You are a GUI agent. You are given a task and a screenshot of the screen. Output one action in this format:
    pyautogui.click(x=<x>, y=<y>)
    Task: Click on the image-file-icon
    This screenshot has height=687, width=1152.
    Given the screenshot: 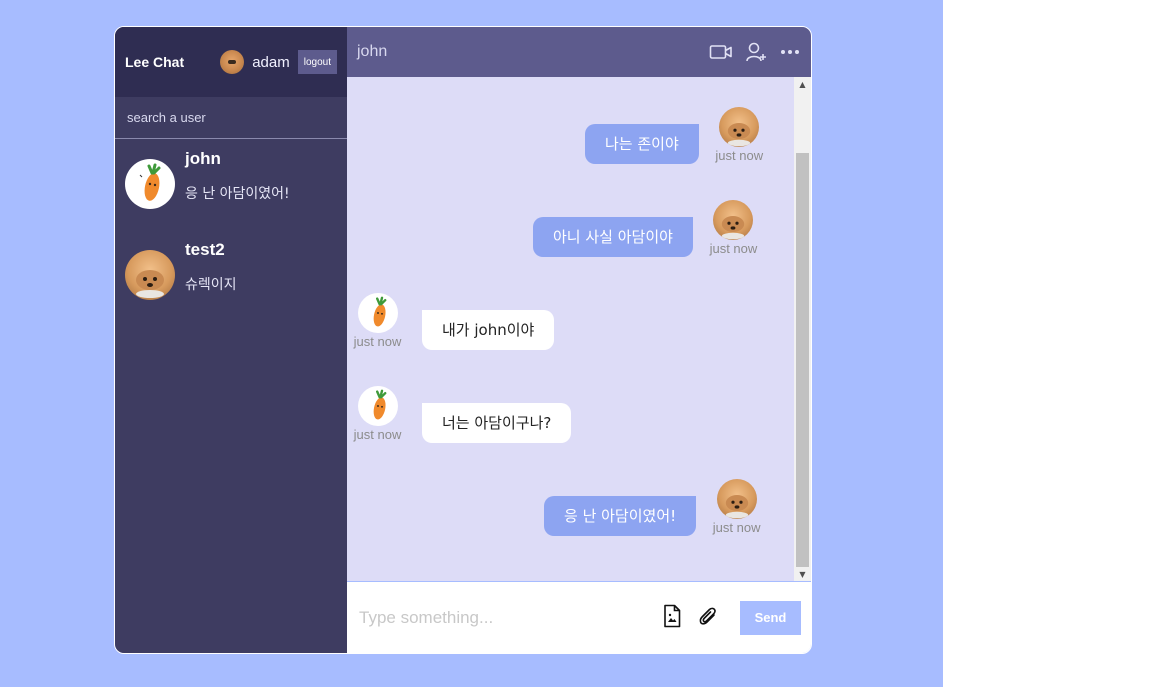 What is the action you would take?
    pyautogui.click(x=672, y=618)
    